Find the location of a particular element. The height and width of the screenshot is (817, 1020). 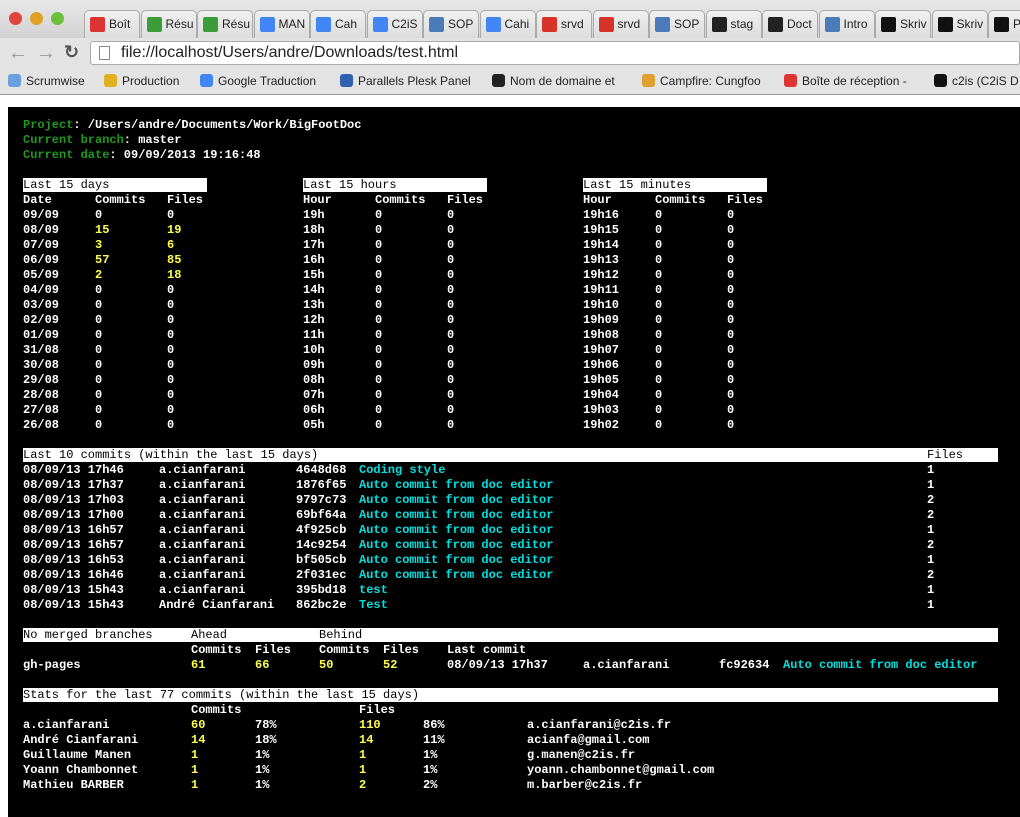

commit-cell: 08/09/13 17h03 is located at coordinates (73, 500).